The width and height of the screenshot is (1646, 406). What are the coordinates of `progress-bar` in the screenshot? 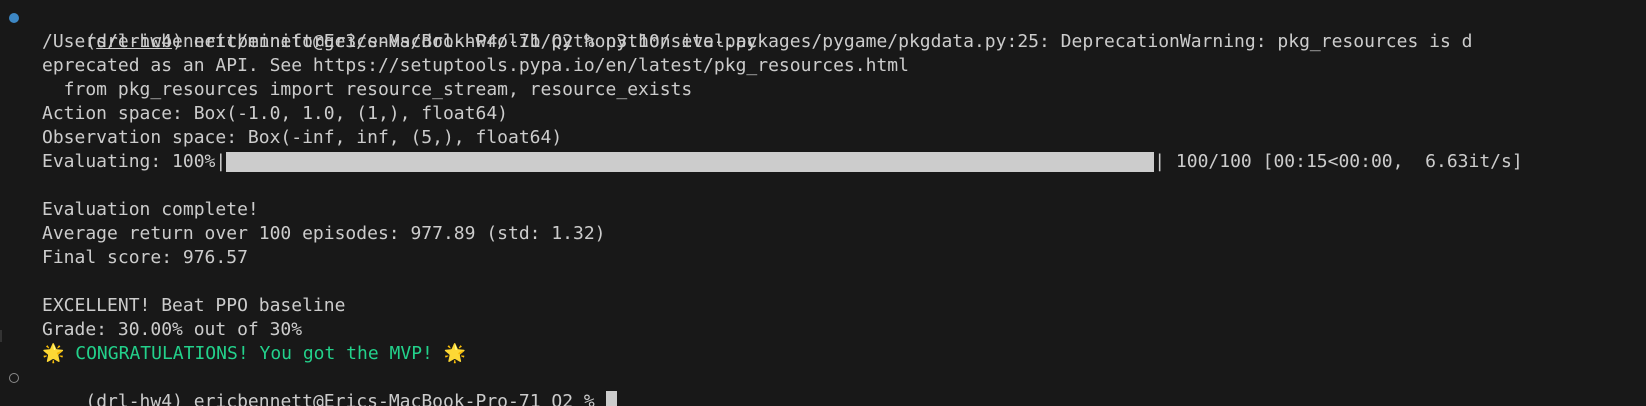 It's located at (690, 162).